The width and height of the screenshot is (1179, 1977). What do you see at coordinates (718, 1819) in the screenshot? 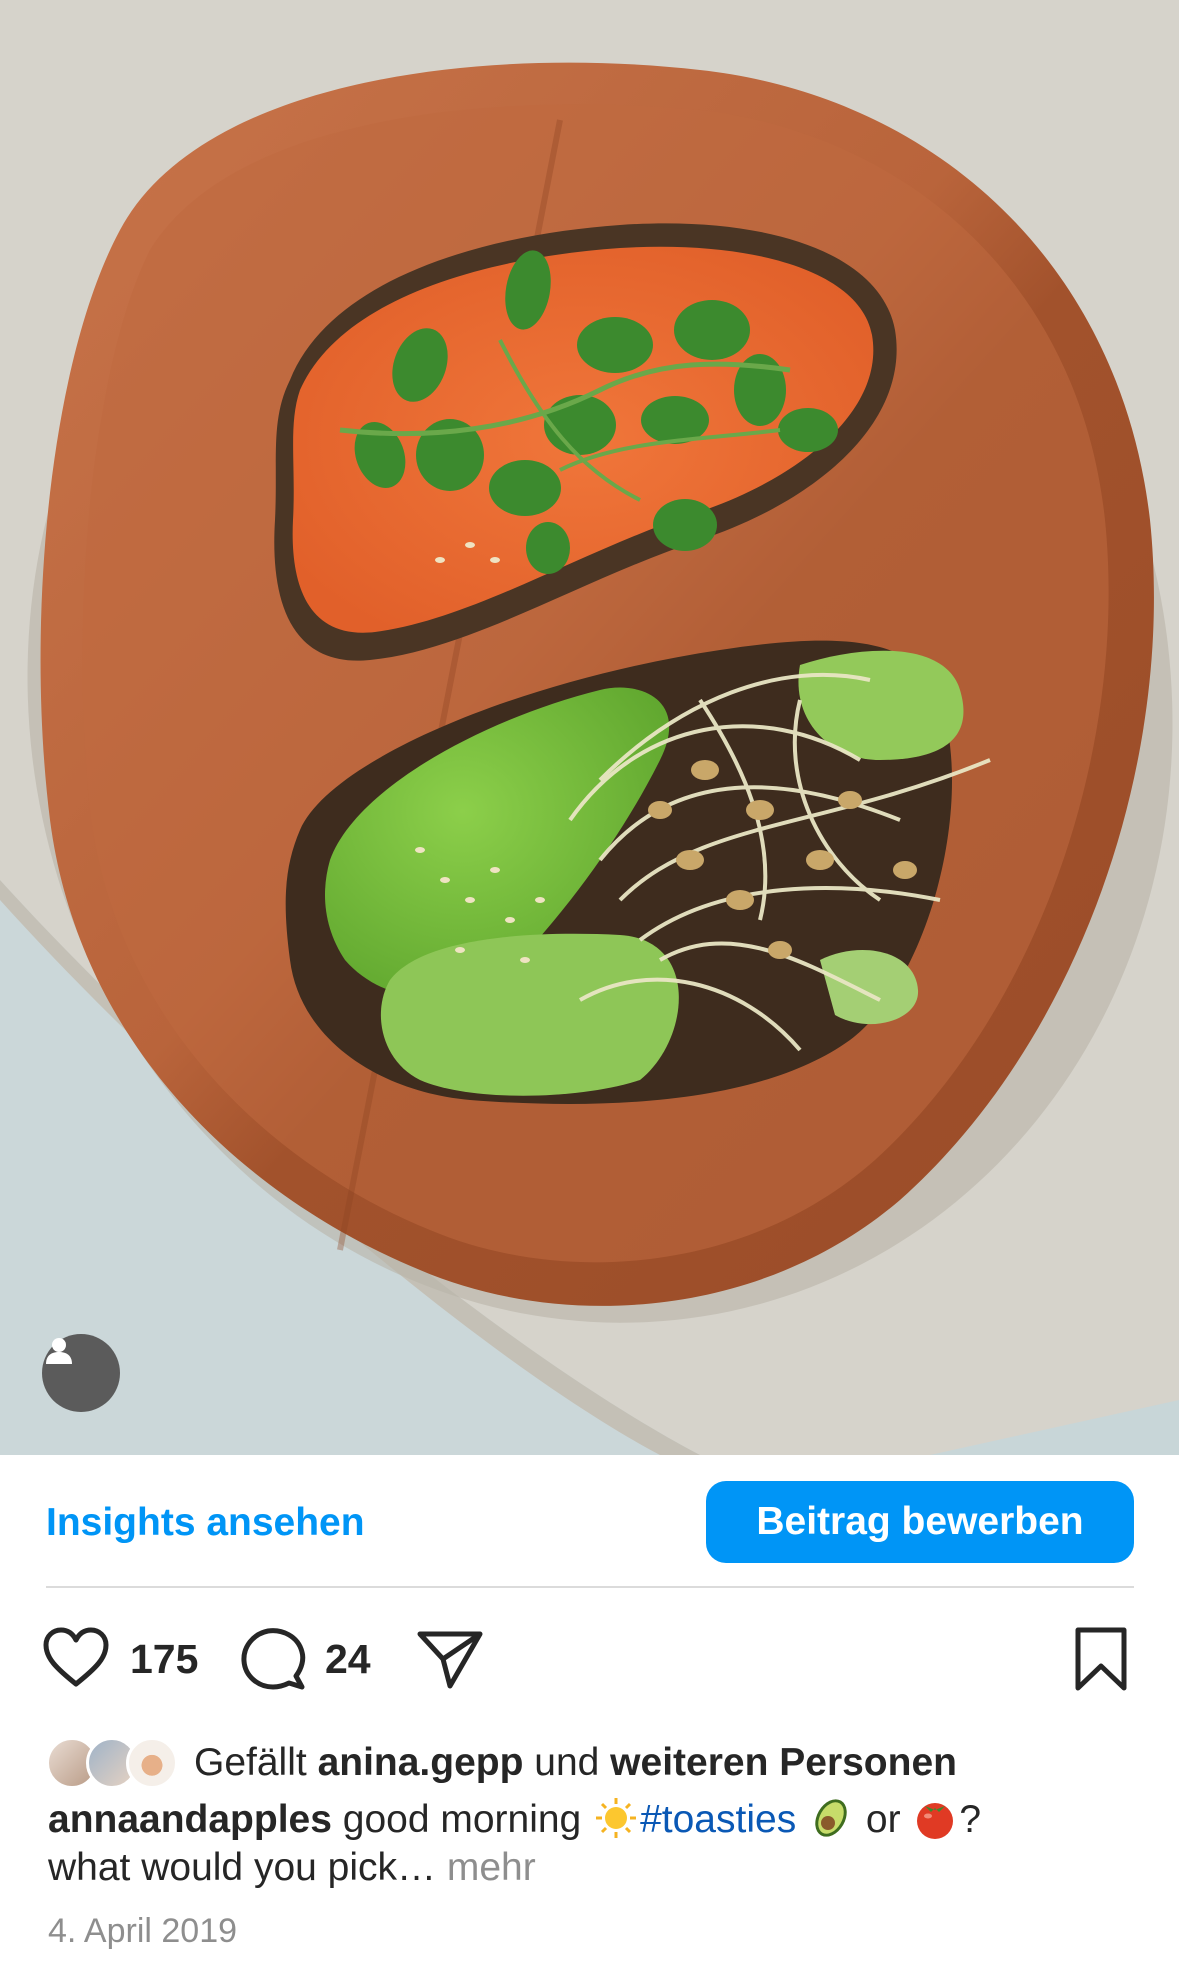
I see `hashtag-link: #toasties` at bounding box center [718, 1819].